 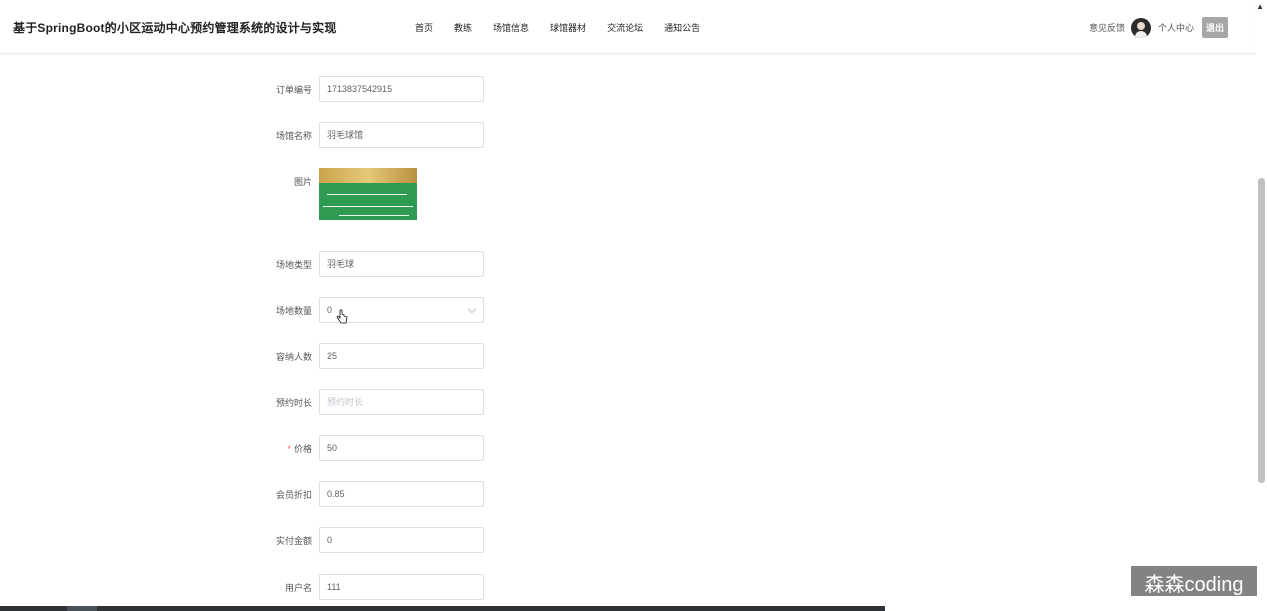 What do you see at coordinates (298, 588) in the screenshot?
I see `username-label: 用户名` at bounding box center [298, 588].